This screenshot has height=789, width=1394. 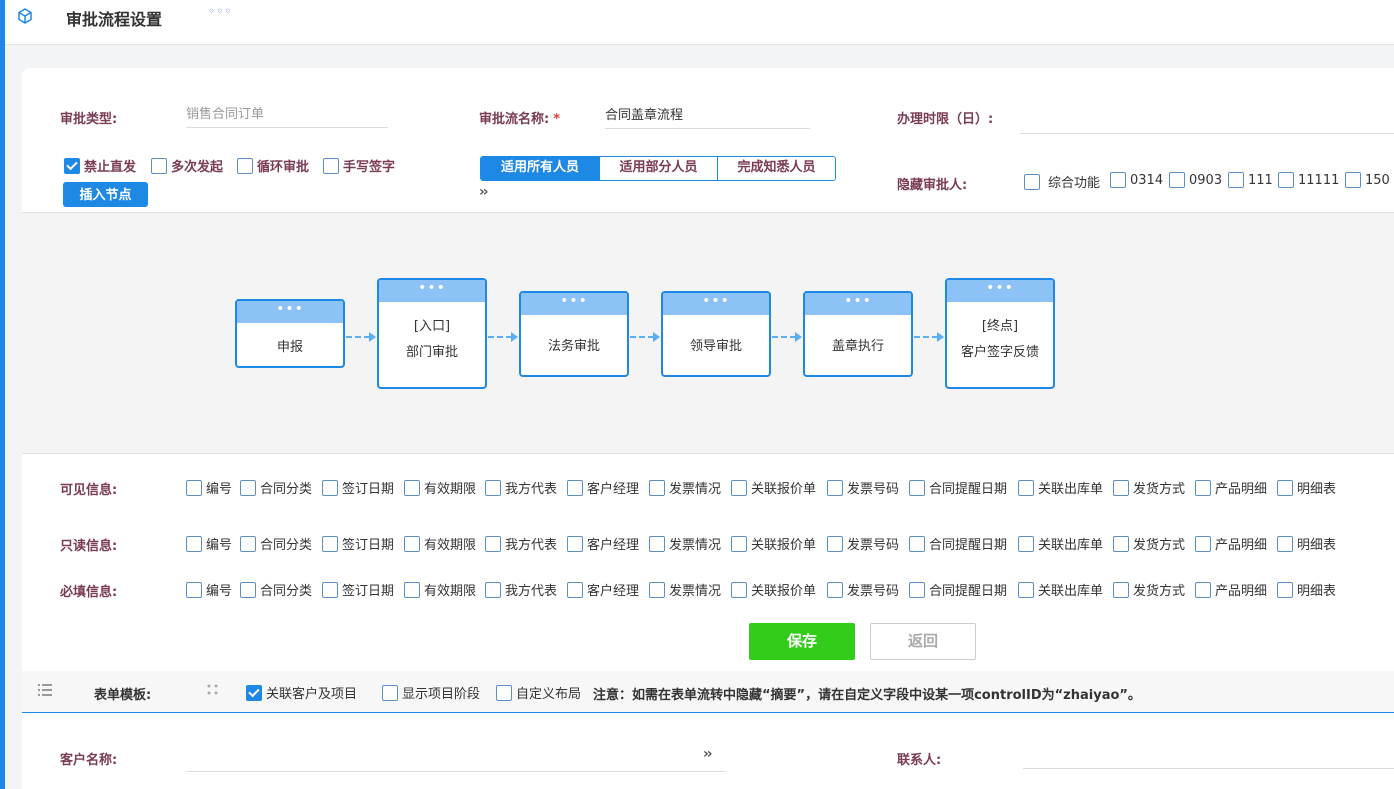 I want to click on readonly-field-option: 编号, so click(x=209, y=543).